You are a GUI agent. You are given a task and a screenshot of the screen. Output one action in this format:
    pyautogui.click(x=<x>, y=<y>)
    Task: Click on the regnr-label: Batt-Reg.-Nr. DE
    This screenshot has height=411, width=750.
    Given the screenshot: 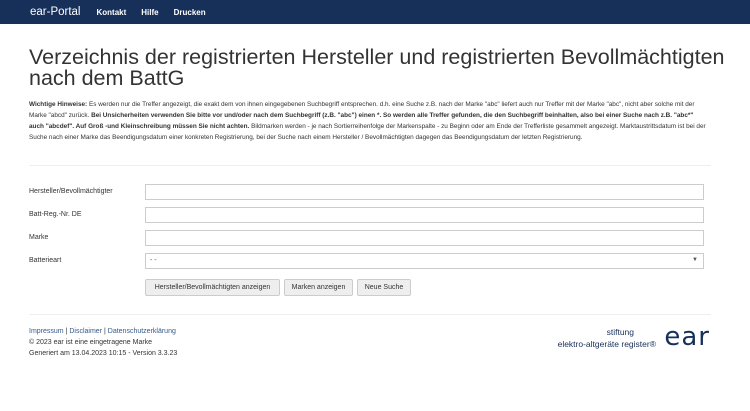 What is the action you would take?
    pyautogui.click(x=55, y=214)
    